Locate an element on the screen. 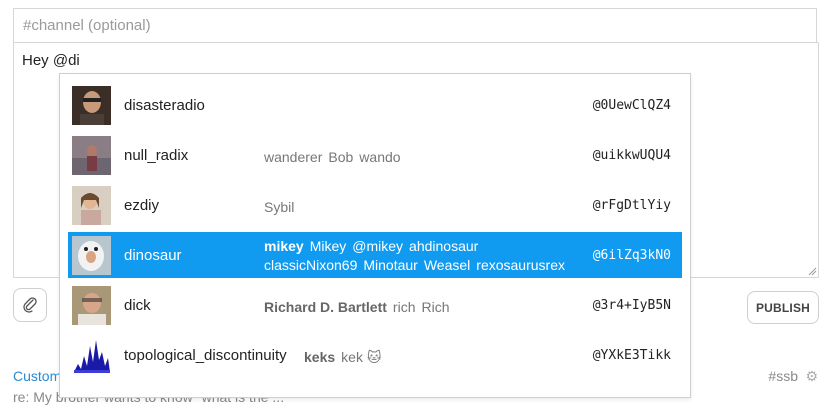 This screenshot has width=831, height=420. suggestion-id: @3r4+IyB5N is located at coordinates (631, 305).